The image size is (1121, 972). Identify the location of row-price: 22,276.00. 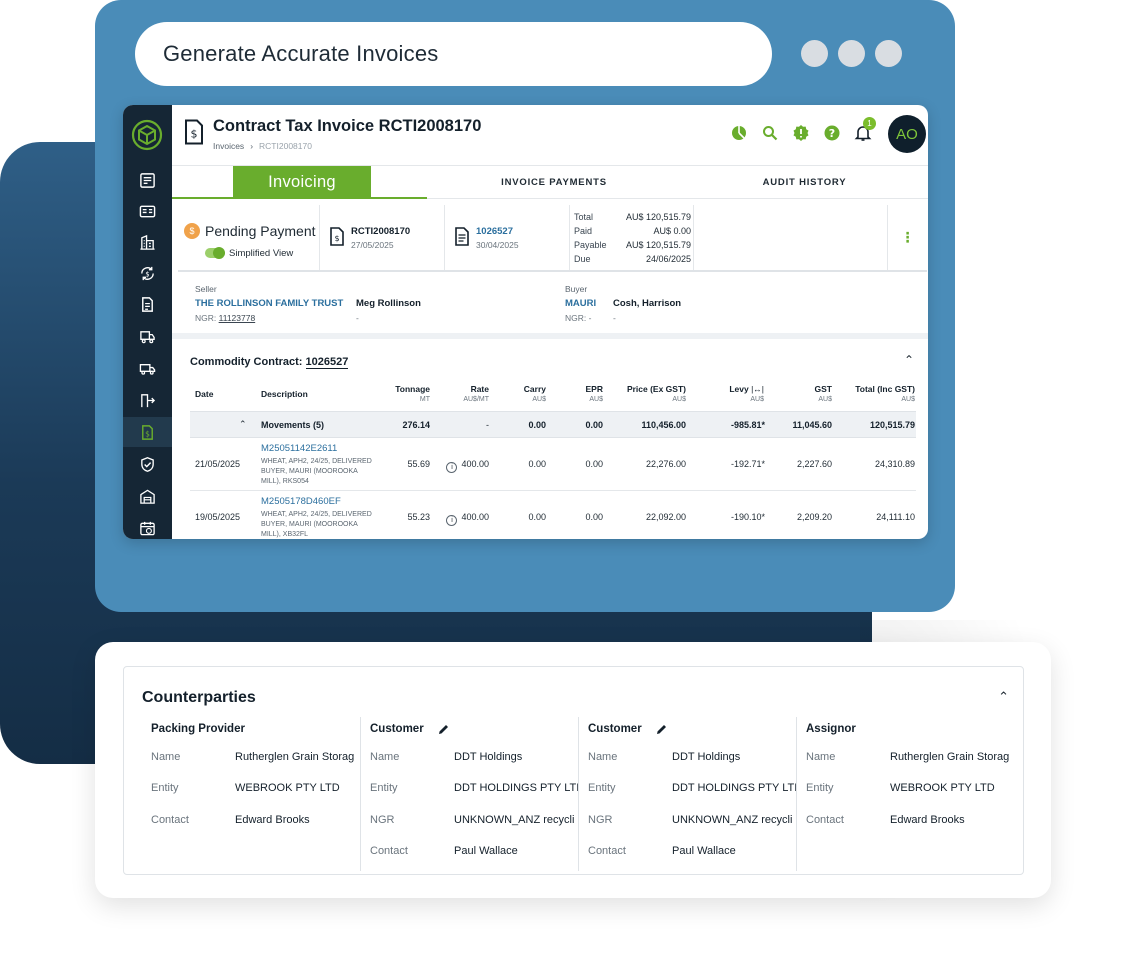
(665, 464).